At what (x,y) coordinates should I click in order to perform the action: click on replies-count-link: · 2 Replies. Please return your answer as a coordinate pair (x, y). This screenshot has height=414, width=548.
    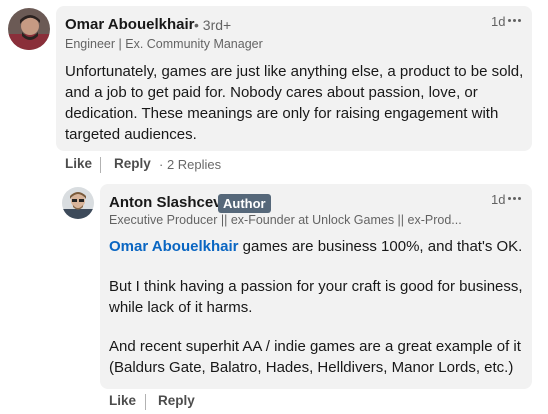
    Looking at the image, I should click on (190, 164).